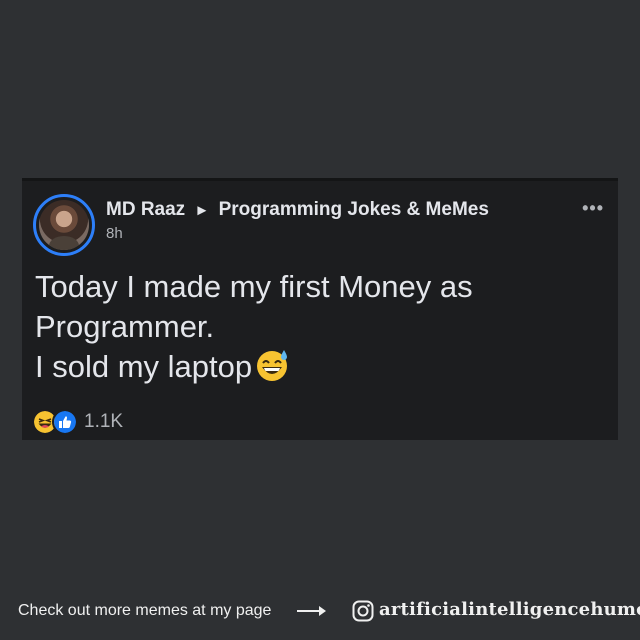 The height and width of the screenshot is (640, 640). What do you see at coordinates (145, 209) in the screenshot?
I see `author-name: MD Raaz` at bounding box center [145, 209].